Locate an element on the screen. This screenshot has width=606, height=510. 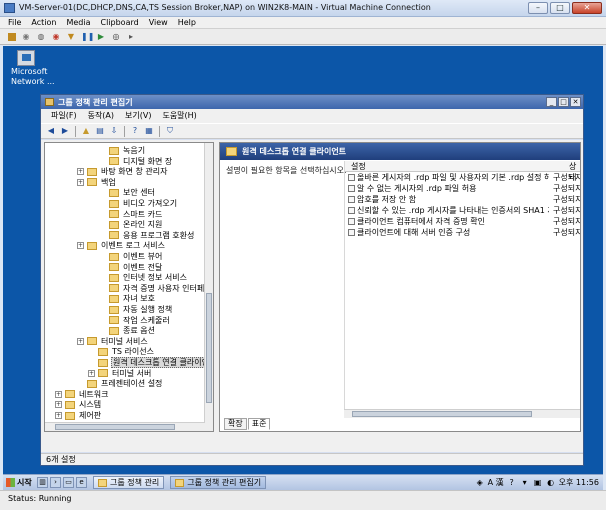
powershell-icon: › is located at coordinates (55, 482).